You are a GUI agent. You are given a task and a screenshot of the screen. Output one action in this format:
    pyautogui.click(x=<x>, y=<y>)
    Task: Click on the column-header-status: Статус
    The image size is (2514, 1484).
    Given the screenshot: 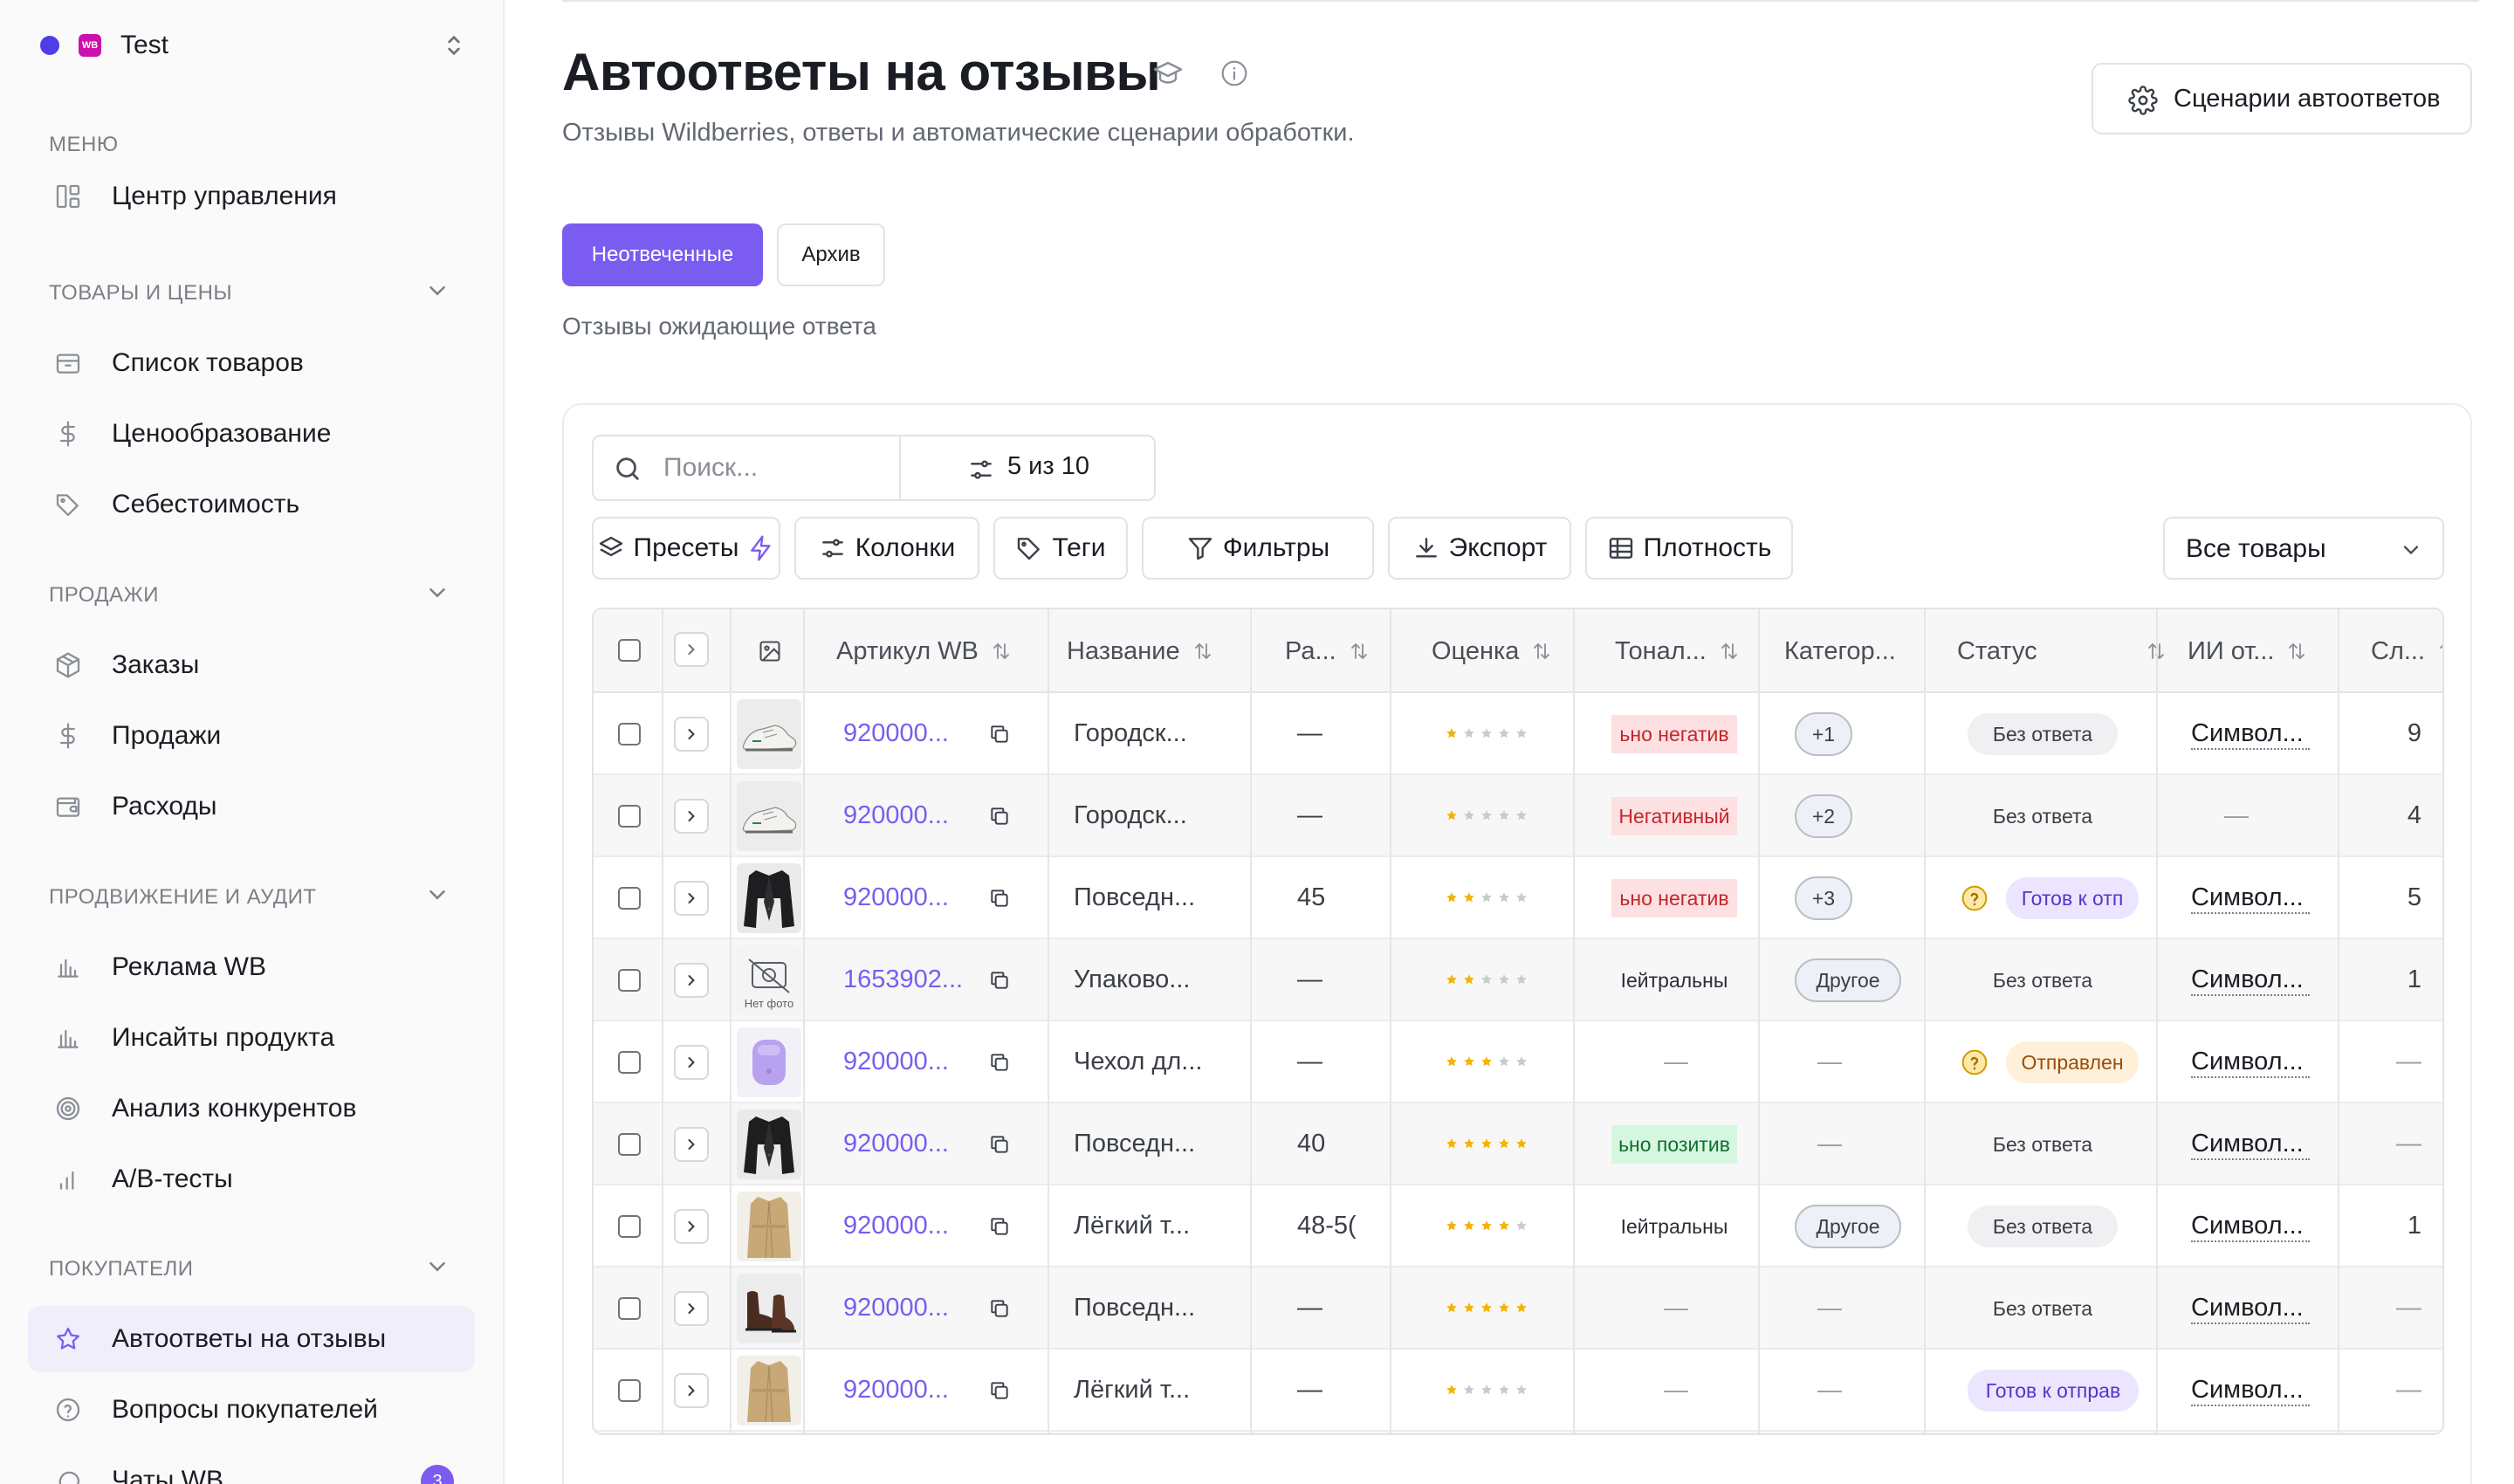 What is the action you would take?
    pyautogui.click(x=2062, y=651)
    